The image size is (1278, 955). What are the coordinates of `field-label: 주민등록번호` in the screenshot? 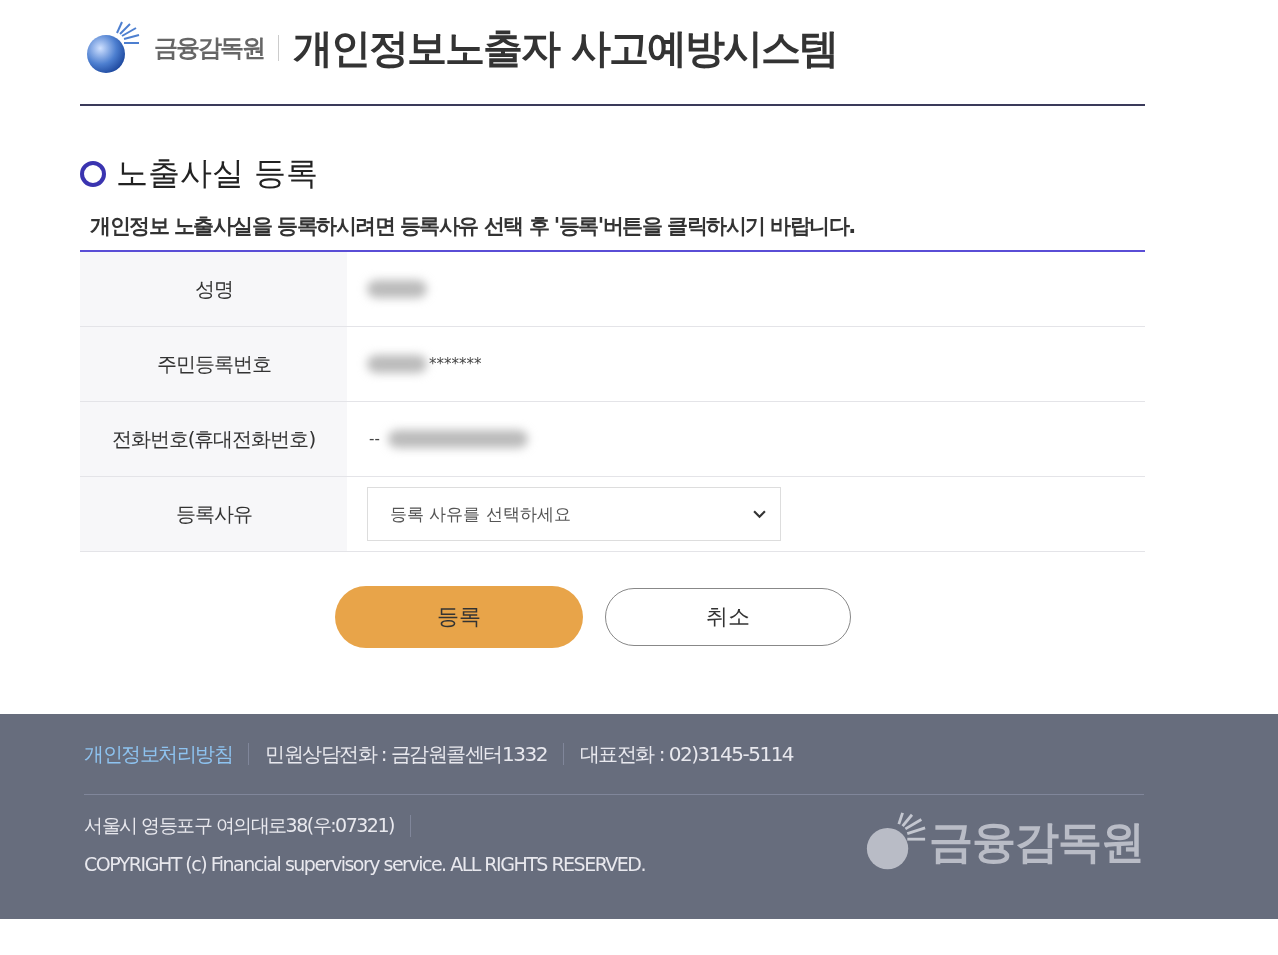 It's located at (213, 364).